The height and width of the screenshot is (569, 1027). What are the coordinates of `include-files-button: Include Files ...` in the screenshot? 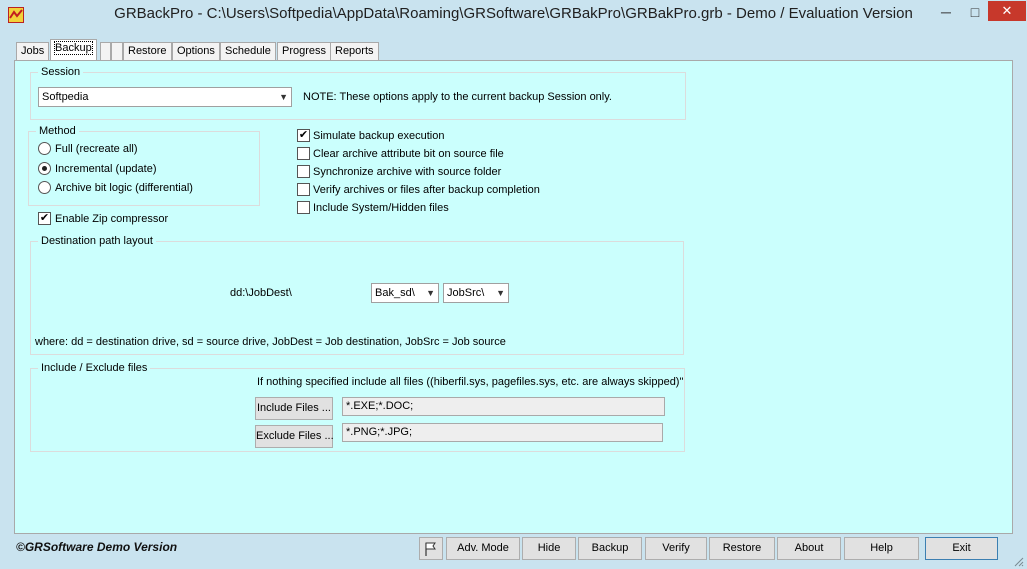 It's located at (294, 408).